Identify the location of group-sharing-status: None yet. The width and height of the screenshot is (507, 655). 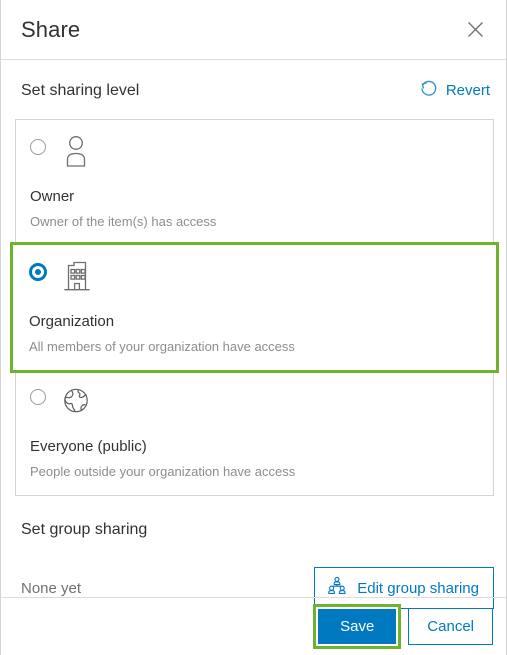
(51, 588).